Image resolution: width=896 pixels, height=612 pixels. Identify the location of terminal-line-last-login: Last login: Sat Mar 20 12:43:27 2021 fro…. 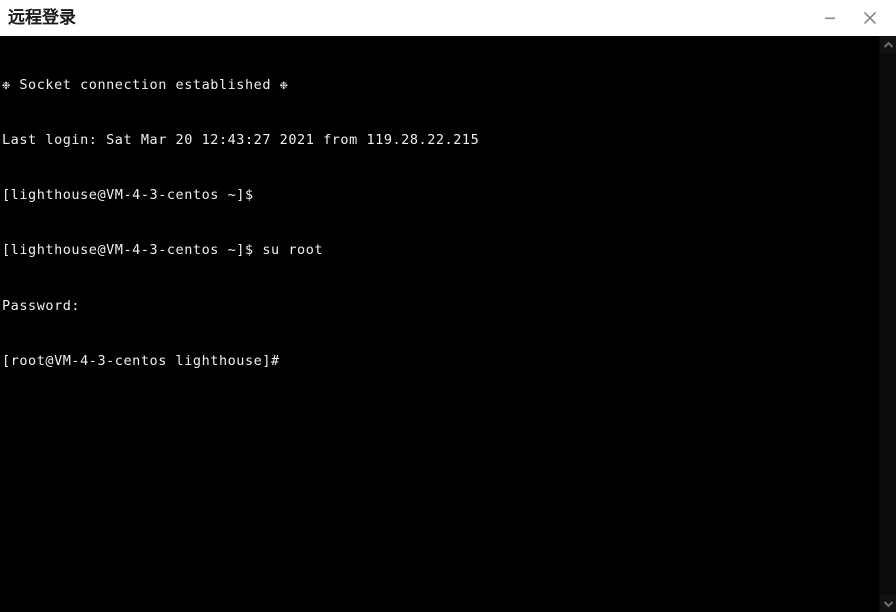
(241, 140).